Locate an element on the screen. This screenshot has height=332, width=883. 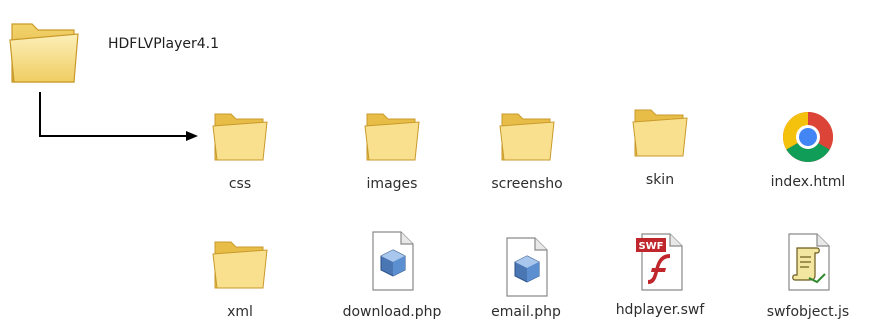
file-item-skin: skin is located at coordinates (660, 144).